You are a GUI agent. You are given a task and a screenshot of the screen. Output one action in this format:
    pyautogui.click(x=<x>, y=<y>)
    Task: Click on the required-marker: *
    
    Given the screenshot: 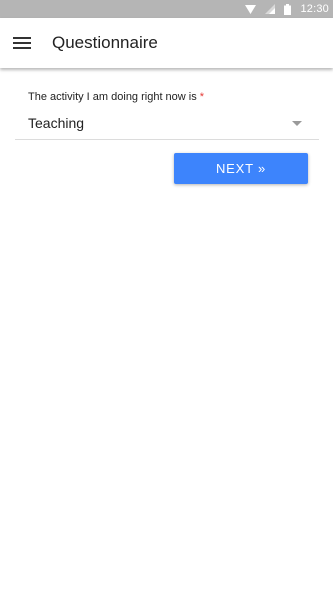 What is the action you would take?
    pyautogui.click(x=202, y=97)
    